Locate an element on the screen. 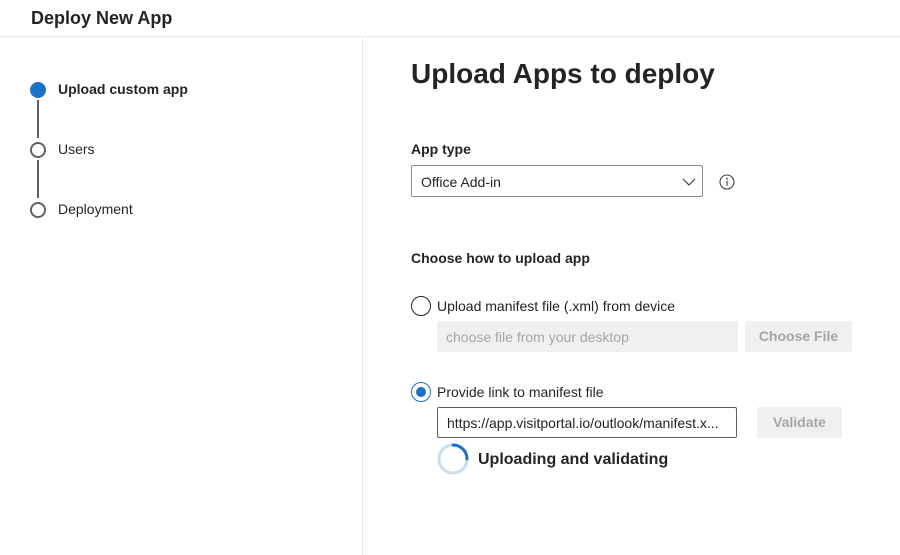 The height and width of the screenshot is (555, 900). step-deployment: Deployment is located at coordinates (81, 210).